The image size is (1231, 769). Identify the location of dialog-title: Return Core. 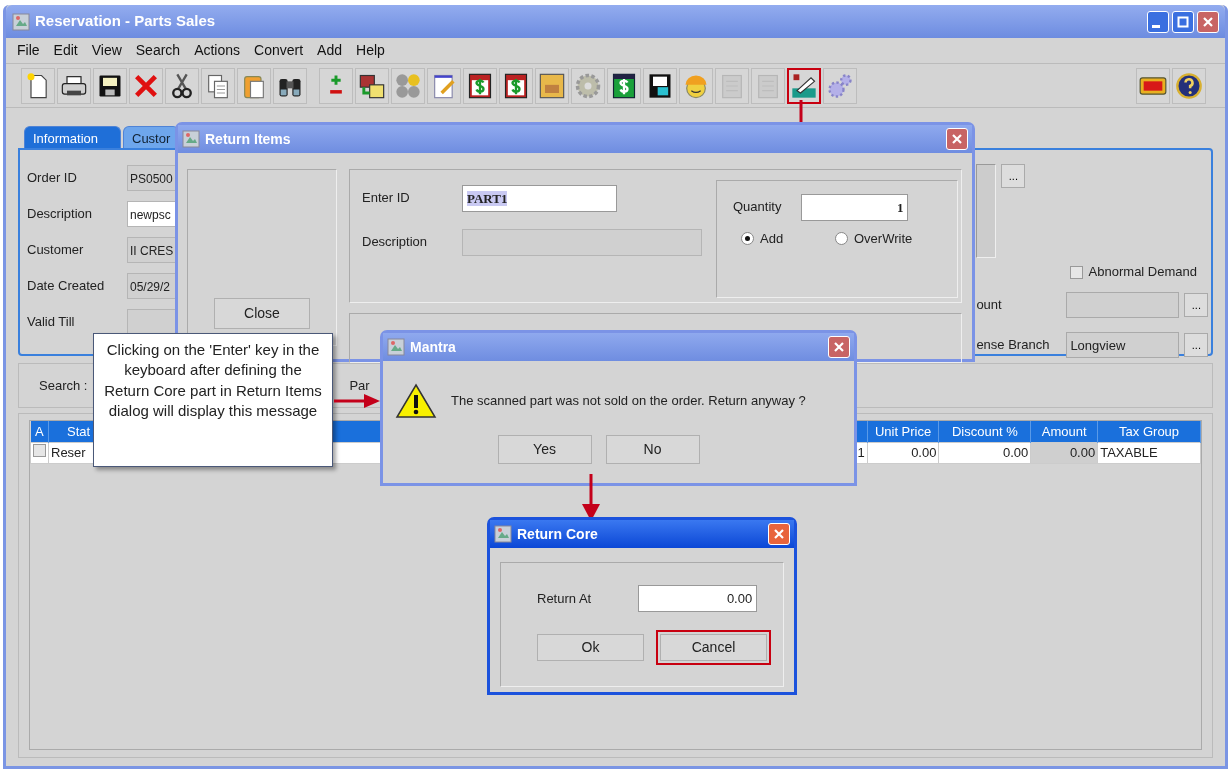
(557, 534).